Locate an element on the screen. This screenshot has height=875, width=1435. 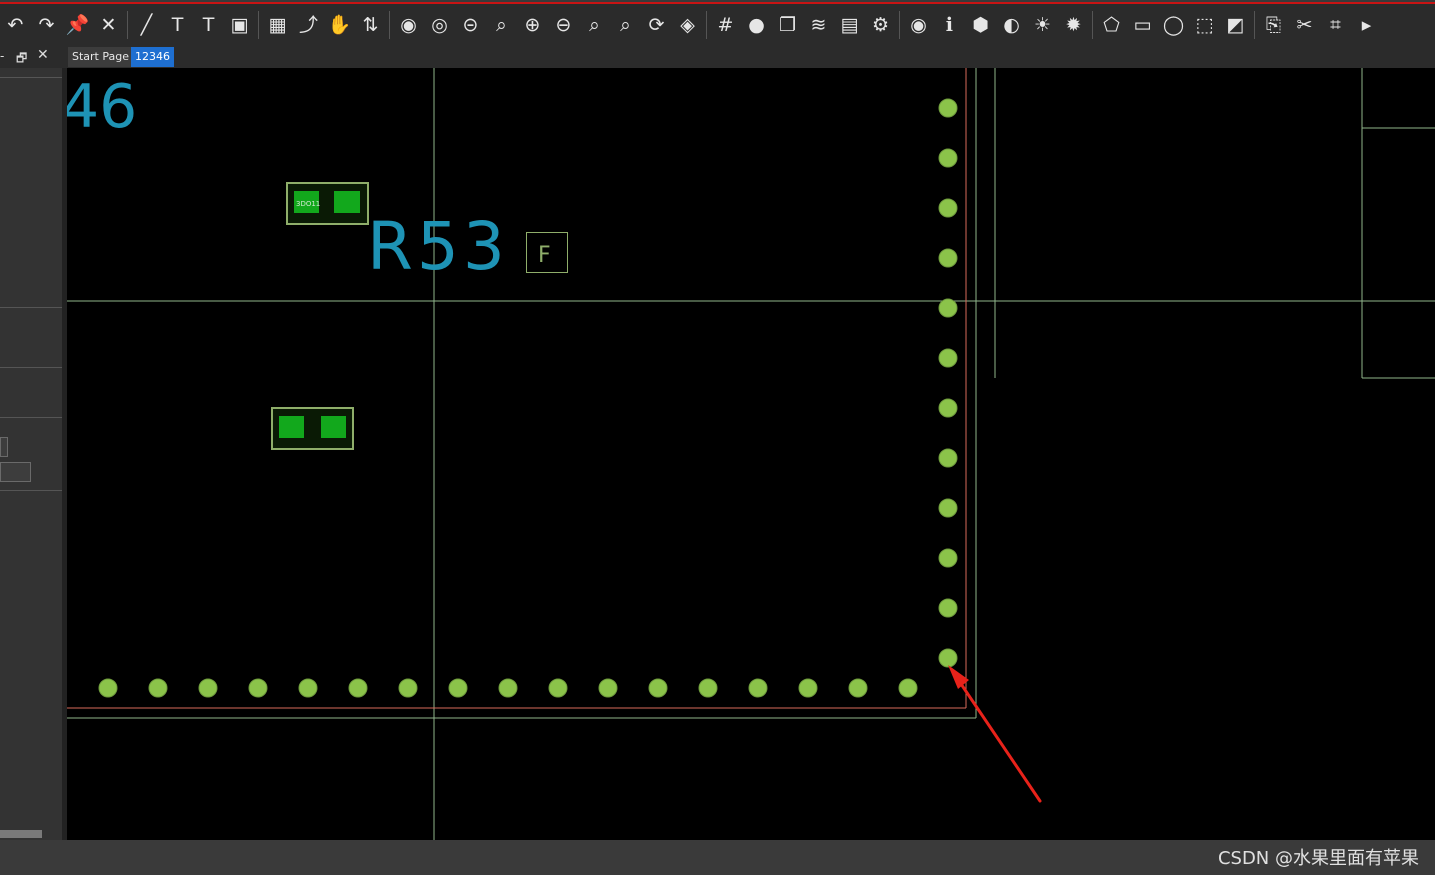
undo-icon: ↶ is located at coordinates (15, 25).